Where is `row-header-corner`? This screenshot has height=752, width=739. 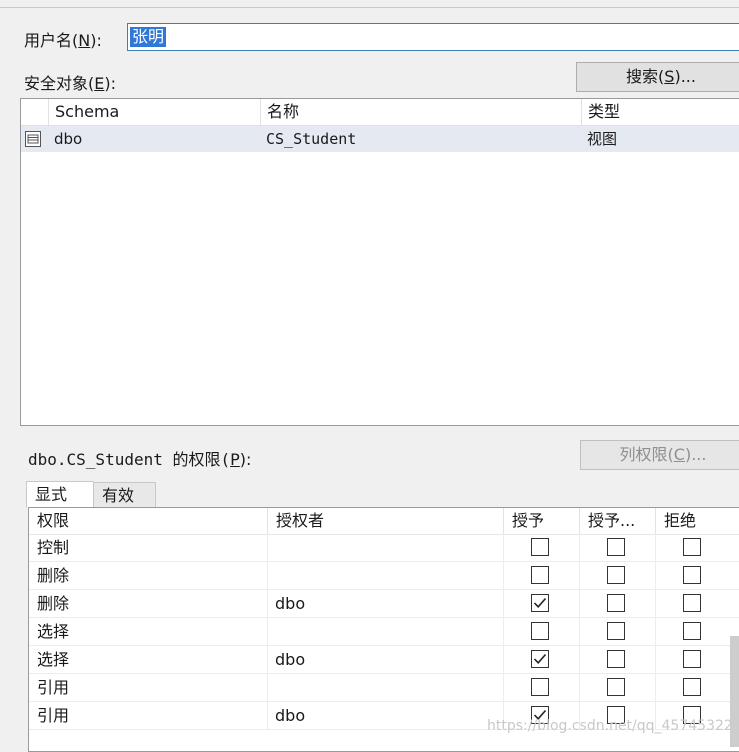
row-header-corner is located at coordinates (34, 112).